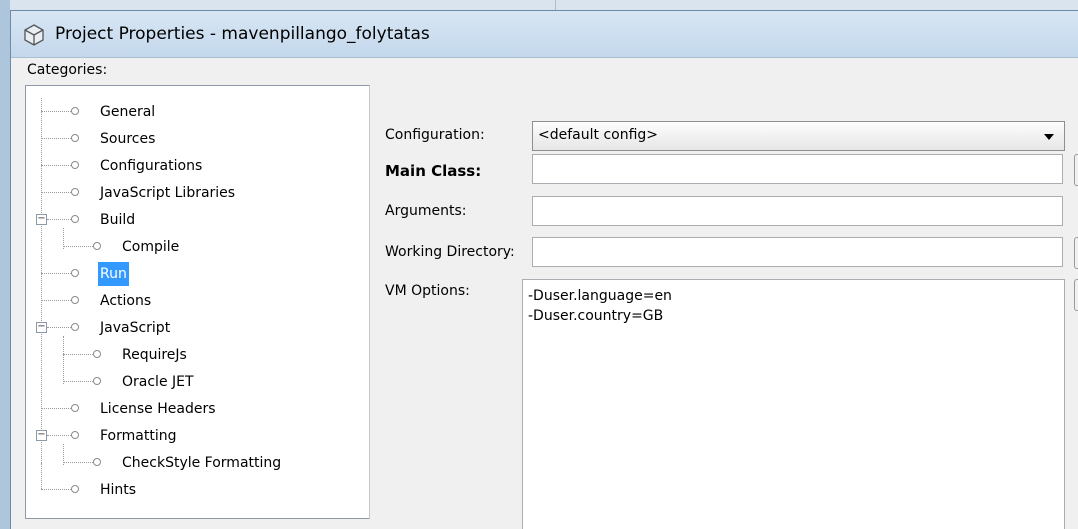  What do you see at coordinates (196, 220) in the screenshot?
I see `tree-item-build: Build` at bounding box center [196, 220].